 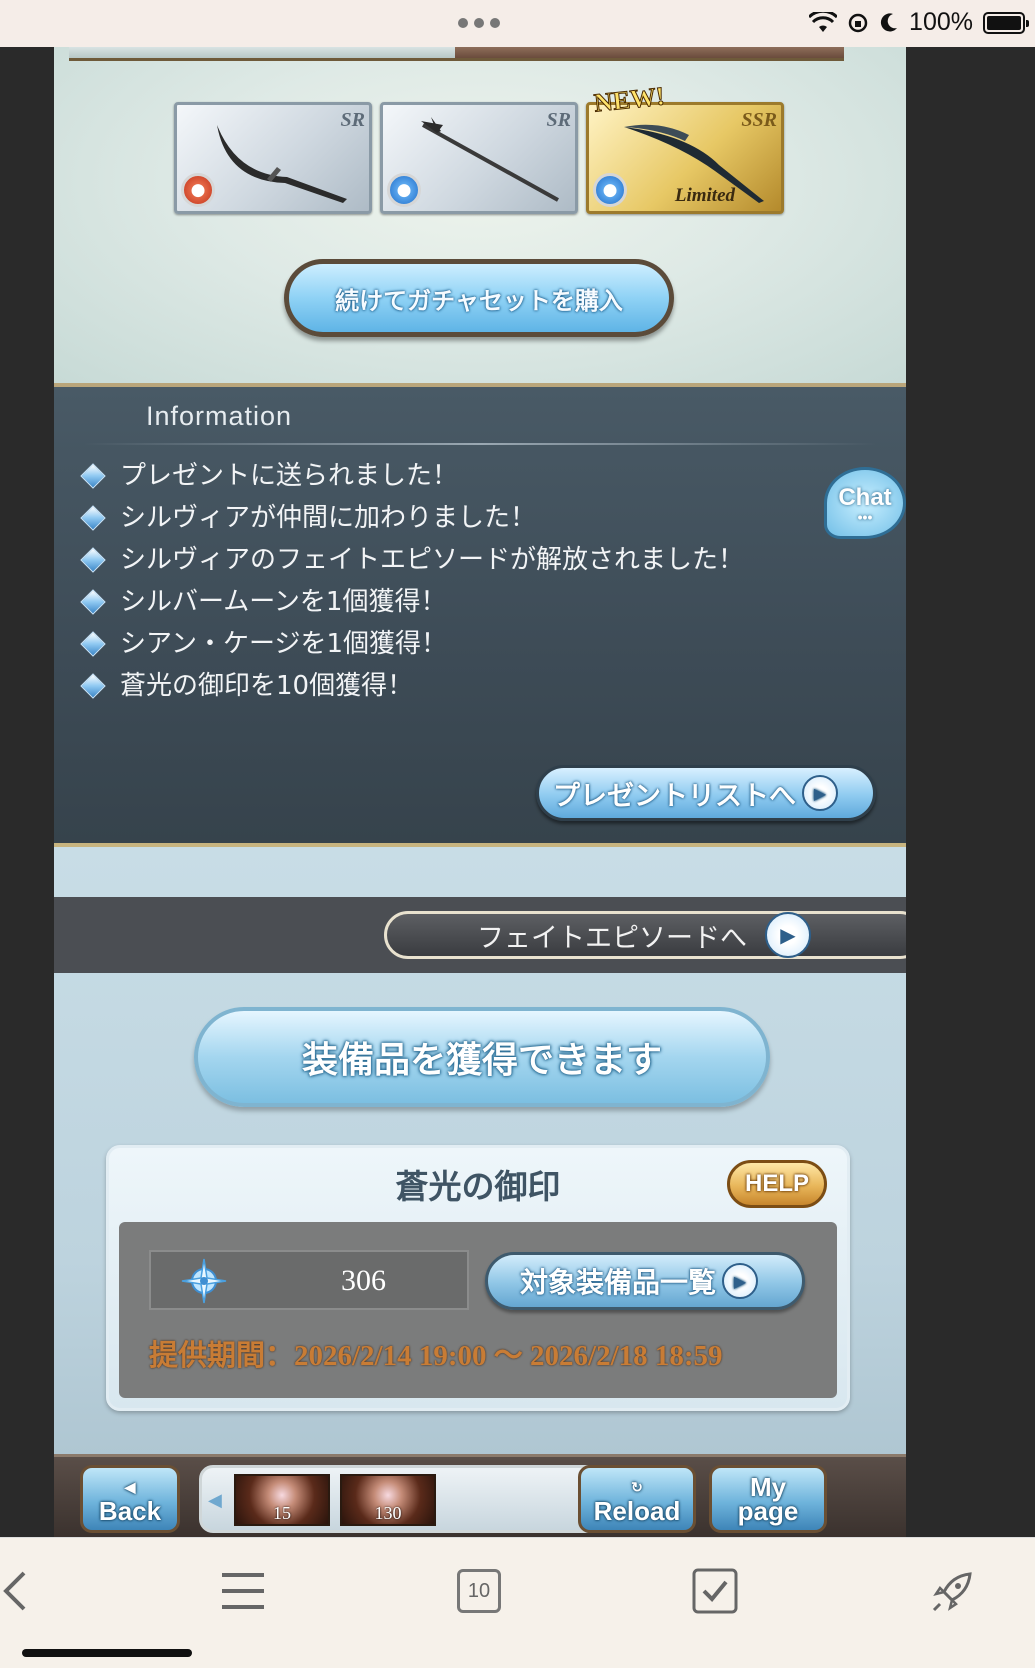 I want to click on blue-seal-icon, so click(x=204, y=1281).